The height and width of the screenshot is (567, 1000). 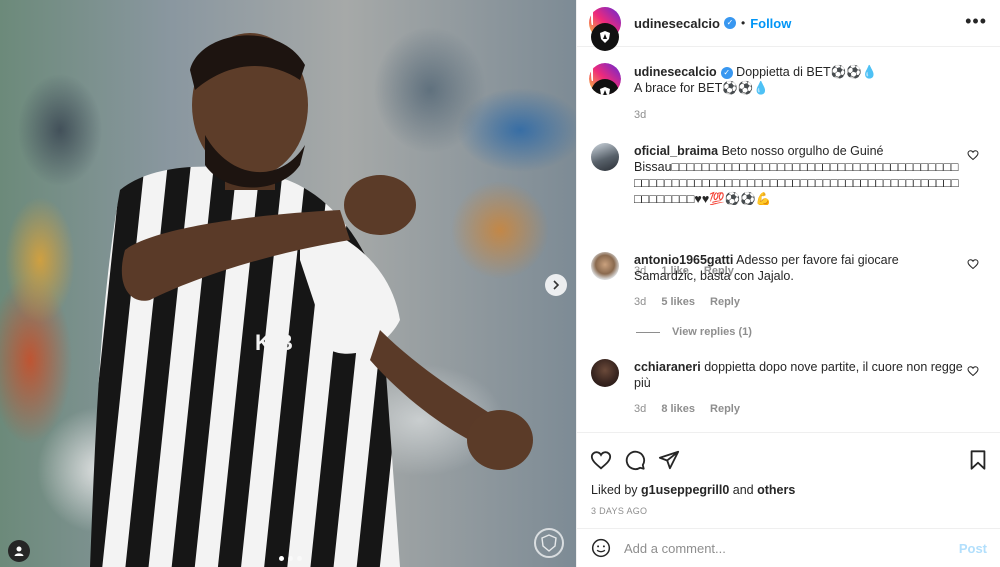 I want to click on user-icon, so click(x=19, y=551).